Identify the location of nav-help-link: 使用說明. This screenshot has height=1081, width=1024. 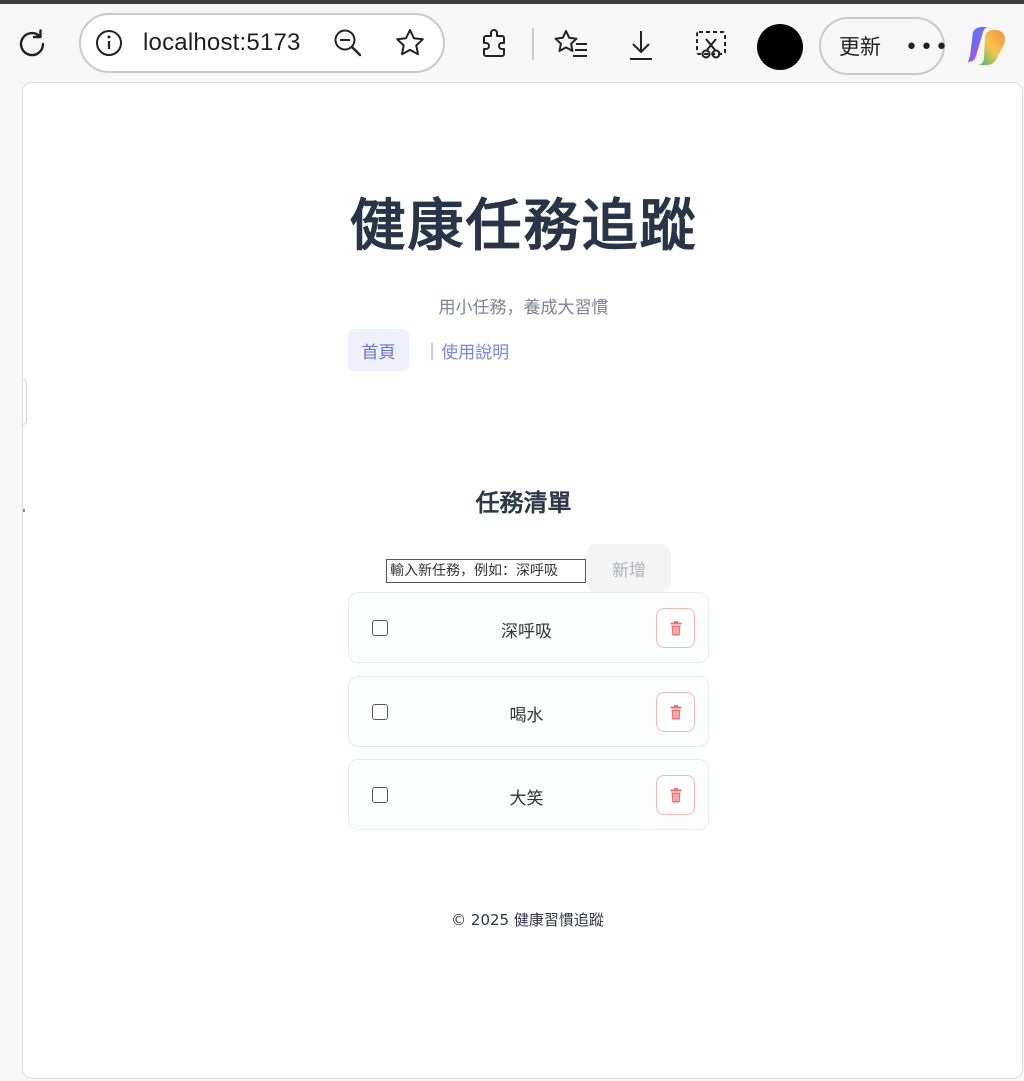
(475, 350).